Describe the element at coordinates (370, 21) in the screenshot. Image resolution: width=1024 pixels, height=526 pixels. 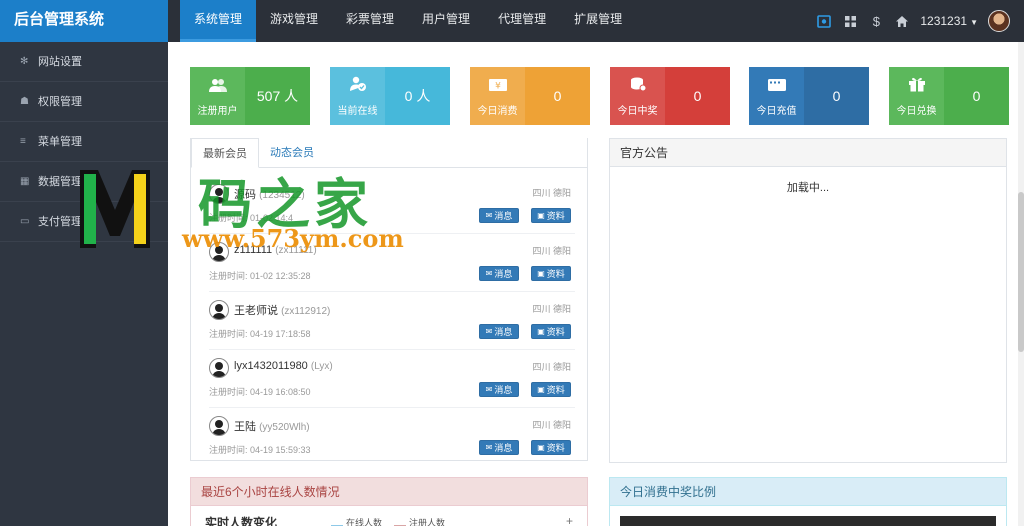
I see `nav-lottery: 彩票管理` at that location.